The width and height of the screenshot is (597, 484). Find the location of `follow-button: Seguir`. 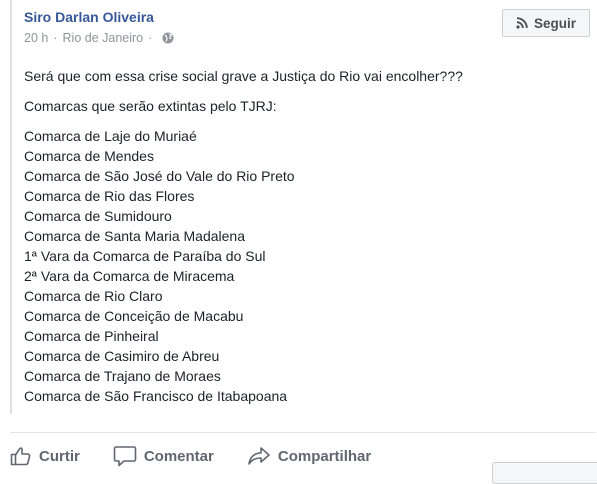

follow-button: Seguir is located at coordinates (546, 23).